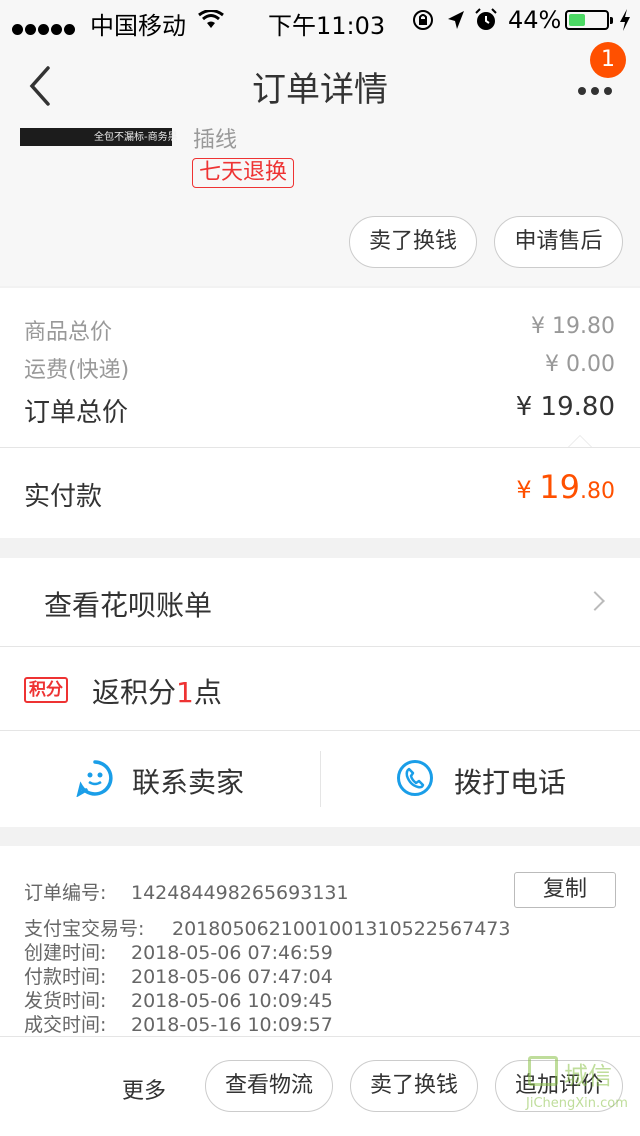 The height and width of the screenshot is (1136, 640). Describe the element at coordinates (413, 242) in the screenshot. I see `sell-for-cash-button: 卖了换钱` at that location.